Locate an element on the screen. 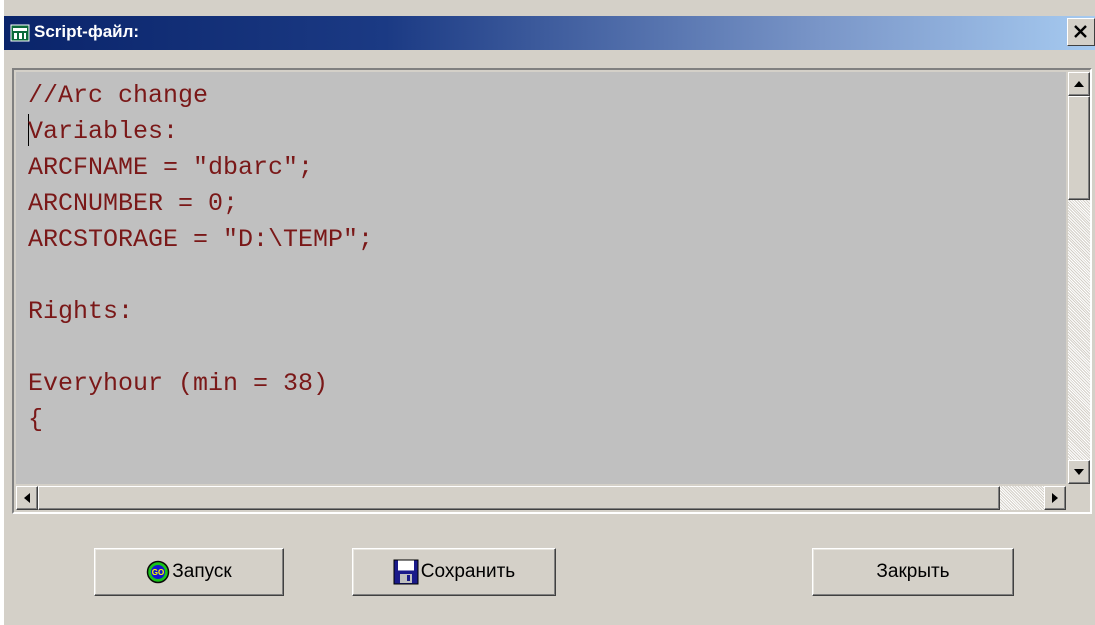  save-button-label: Сохранить is located at coordinates (468, 571).